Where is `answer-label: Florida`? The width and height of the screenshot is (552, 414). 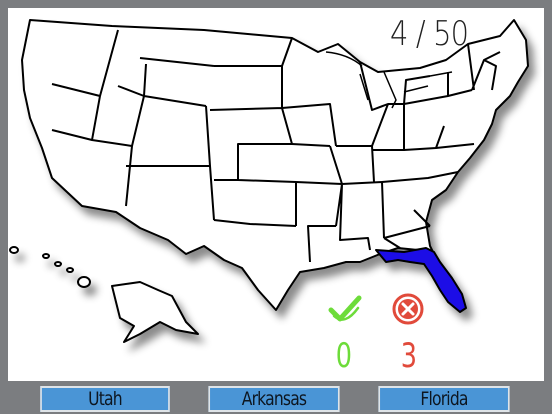 answer-label: Florida is located at coordinates (444, 399).